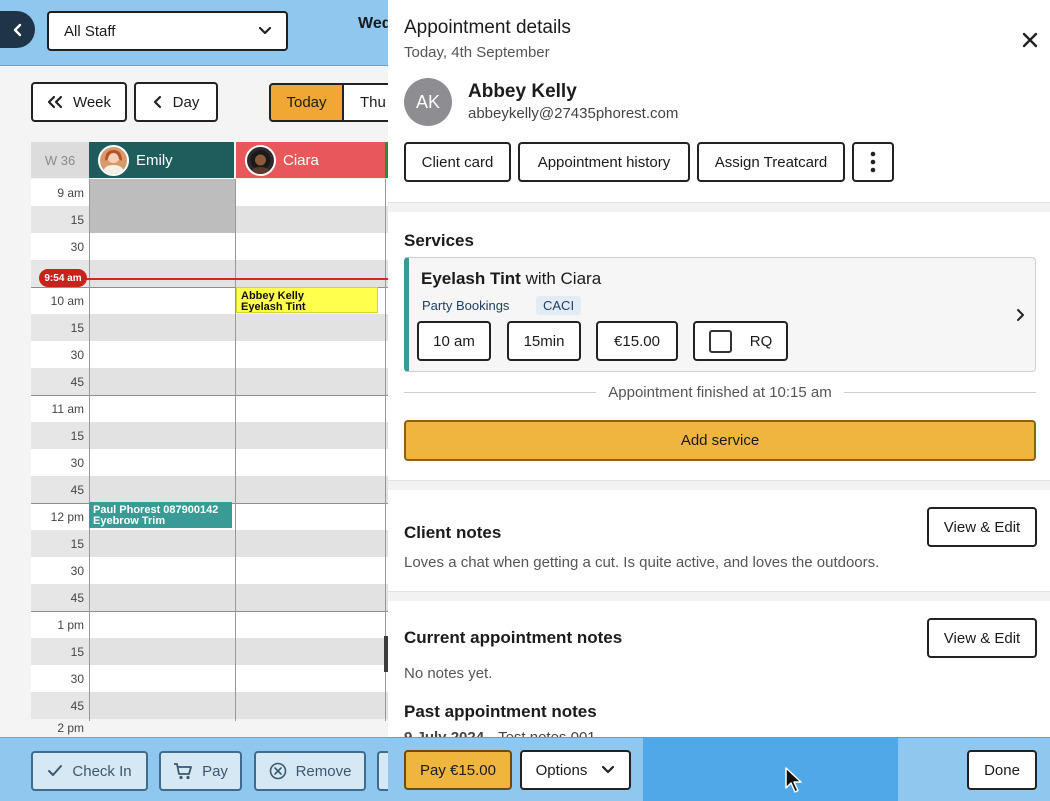 The width and height of the screenshot is (1050, 801). I want to click on remove-button: Remove, so click(310, 771).